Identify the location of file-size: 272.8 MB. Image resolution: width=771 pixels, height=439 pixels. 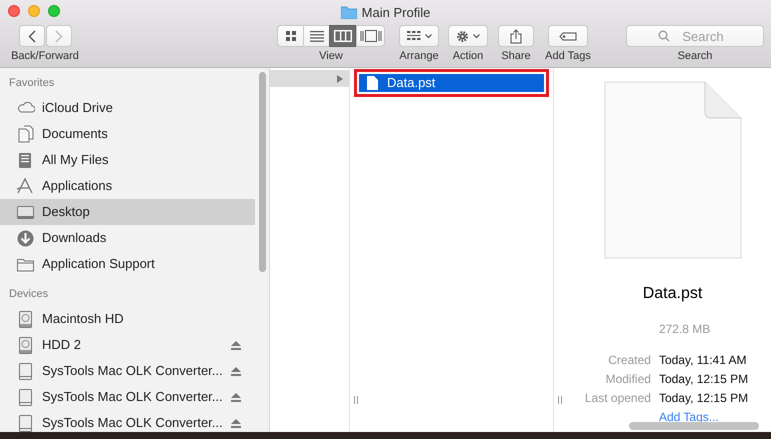
(685, 329).